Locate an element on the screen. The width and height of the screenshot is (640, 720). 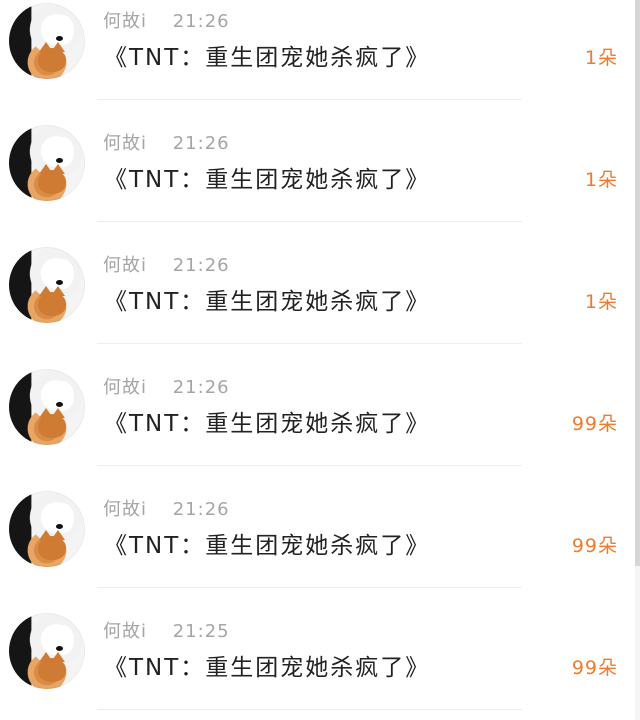
message-meta: 何故i 21:25 is located at coordinates (166, 632).